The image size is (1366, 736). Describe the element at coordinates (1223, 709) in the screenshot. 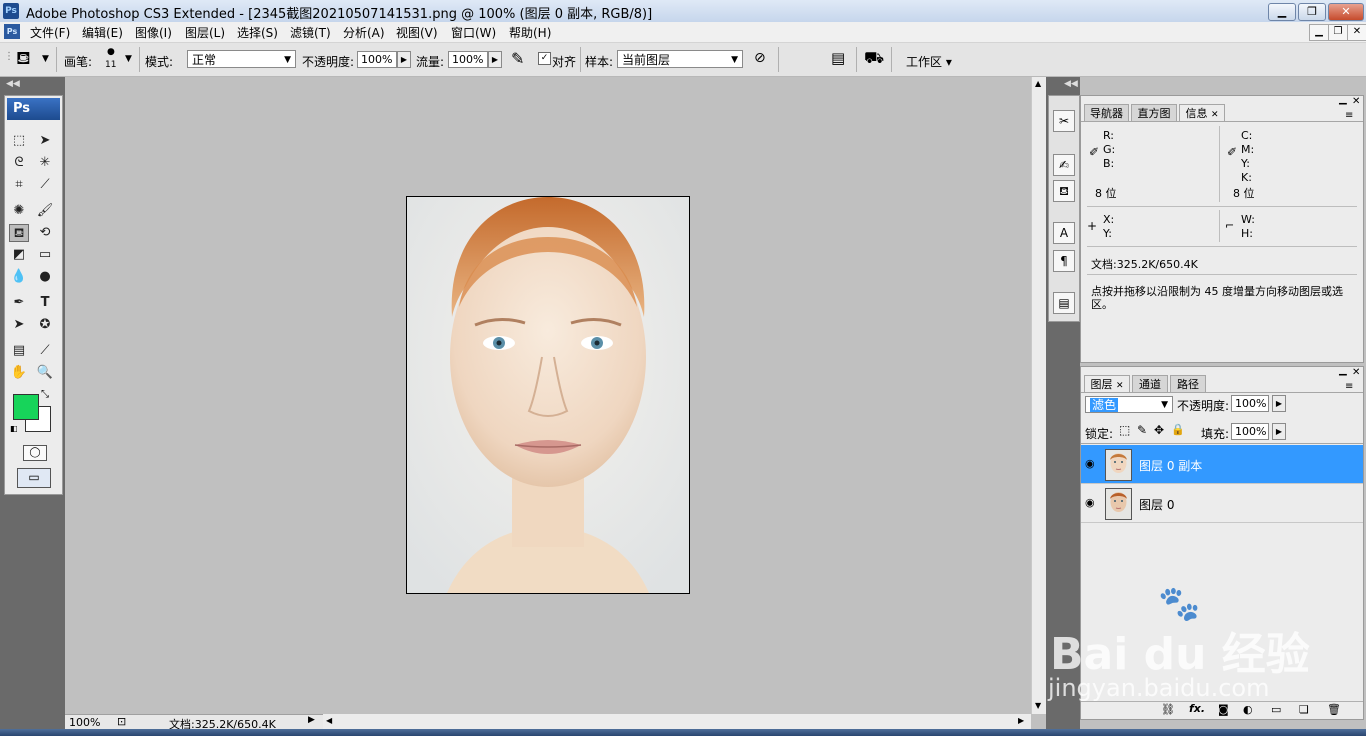

I see `add-mask-icon: ◙` at that location.